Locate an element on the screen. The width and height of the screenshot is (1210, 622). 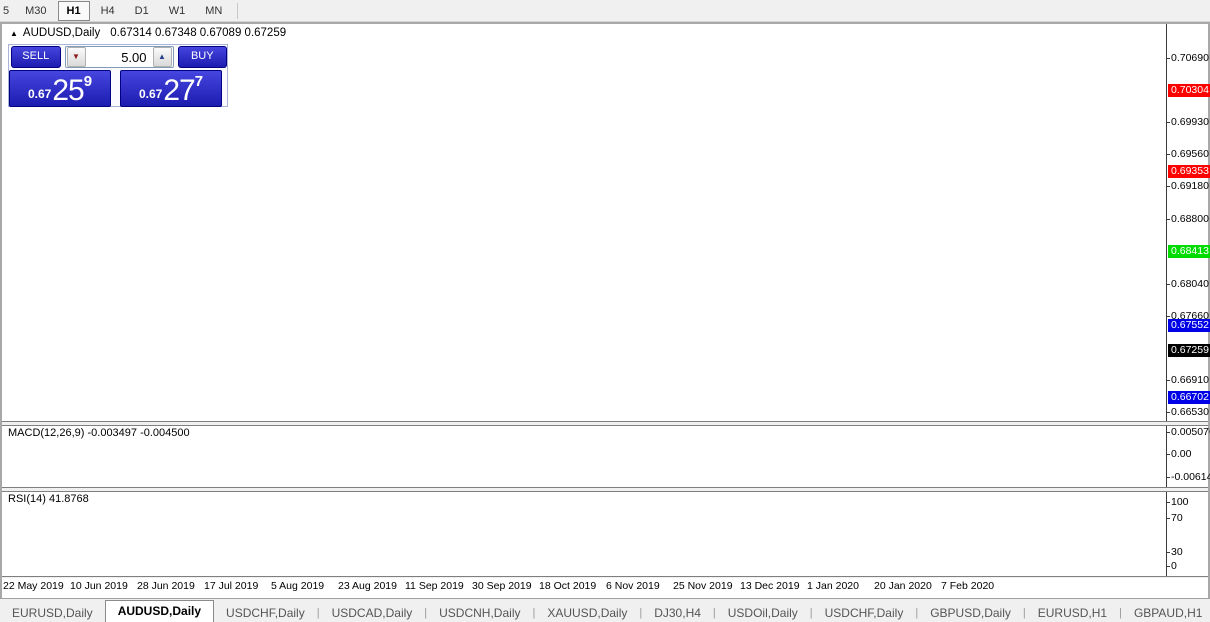
timeframe-toolbar: 5 M30 H1 H4 D1 W1 MN is located at coordinates (605, 11).